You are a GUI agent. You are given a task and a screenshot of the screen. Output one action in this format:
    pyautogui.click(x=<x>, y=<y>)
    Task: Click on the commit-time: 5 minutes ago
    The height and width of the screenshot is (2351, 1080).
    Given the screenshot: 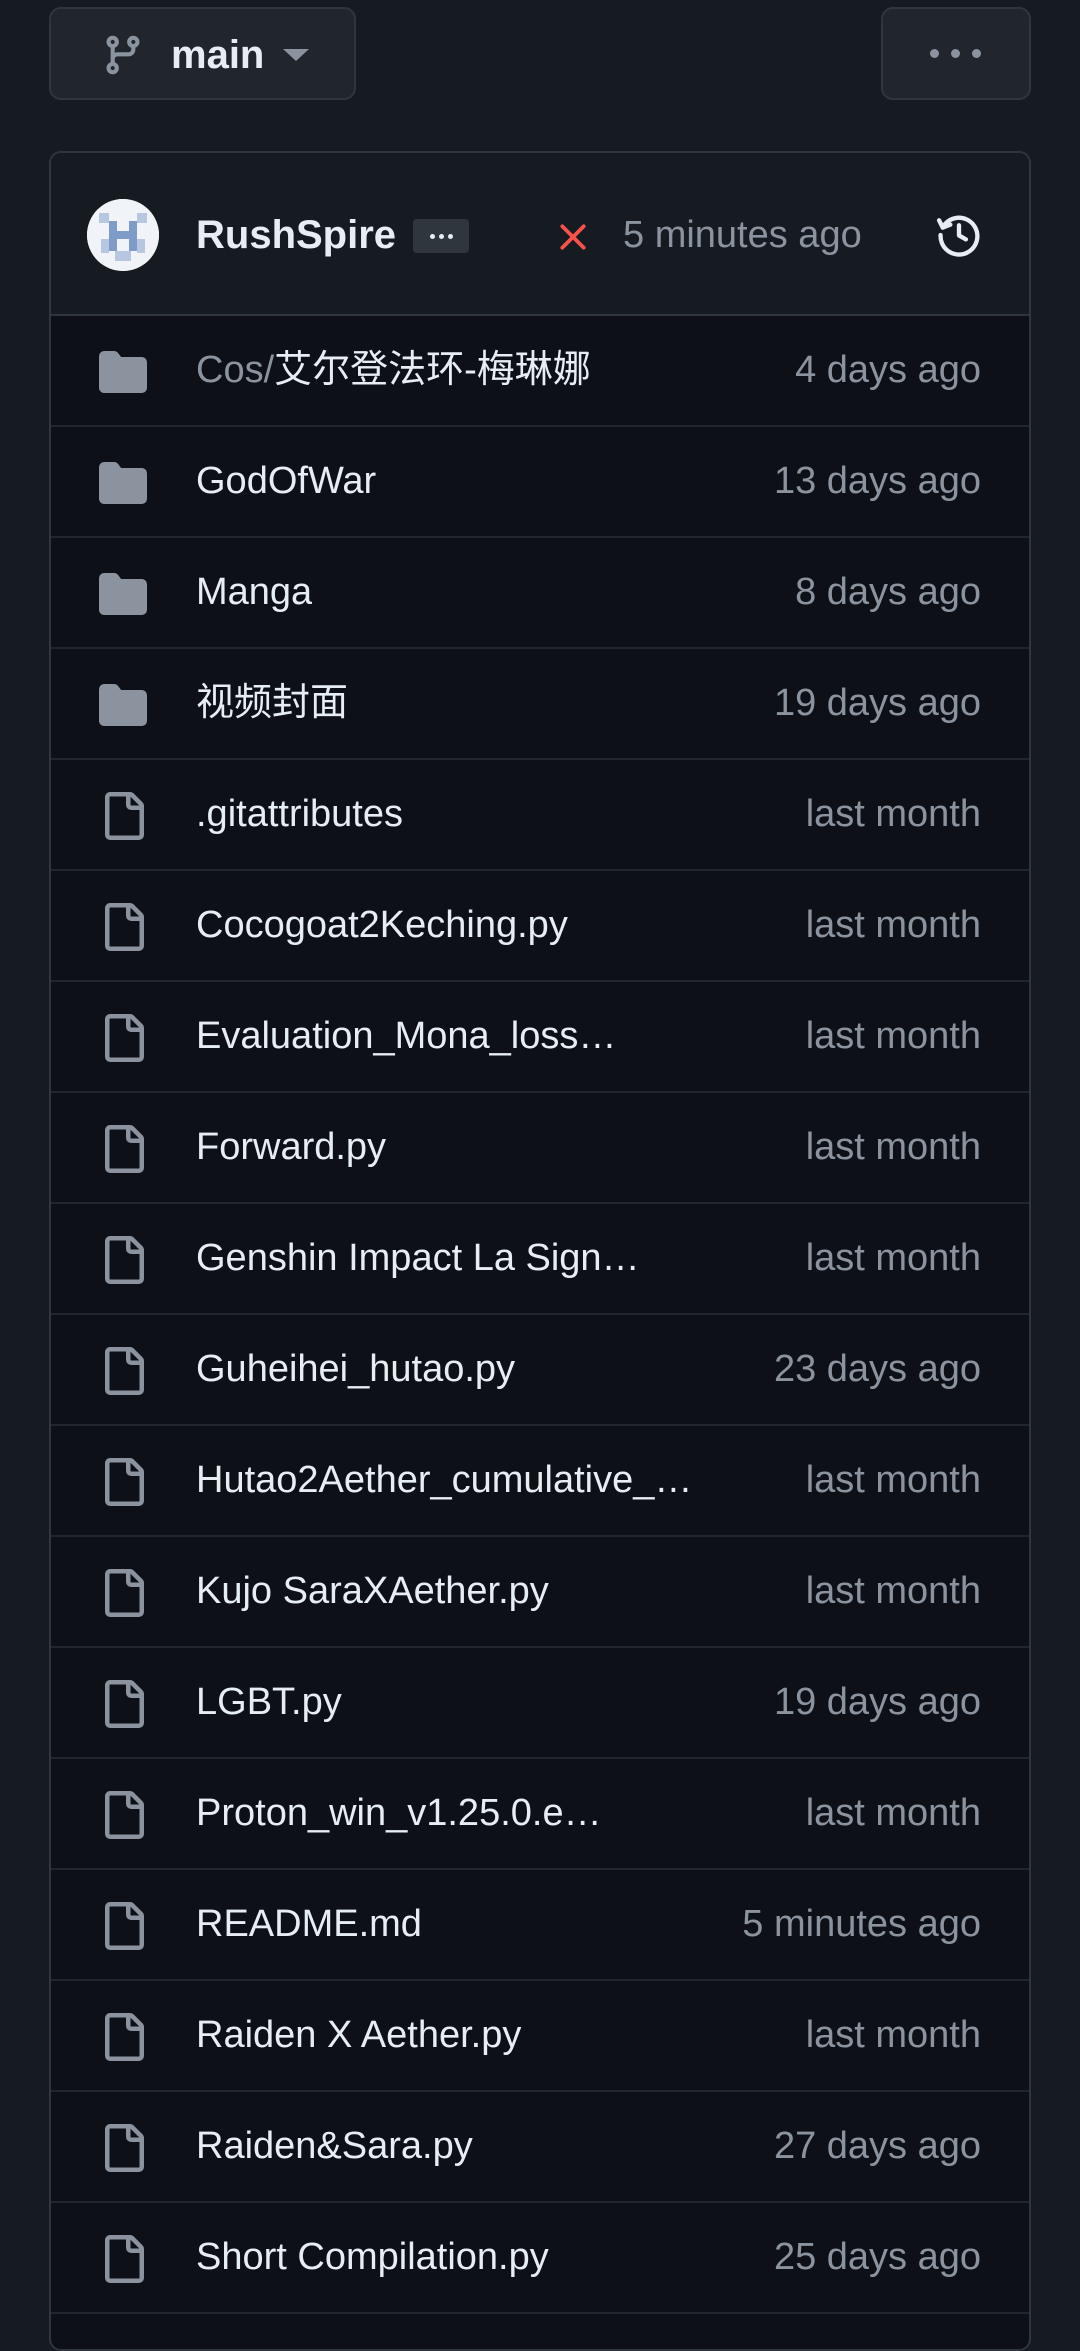 What is the action you would take?
    pyautogui.click(x=742, y=235)
    